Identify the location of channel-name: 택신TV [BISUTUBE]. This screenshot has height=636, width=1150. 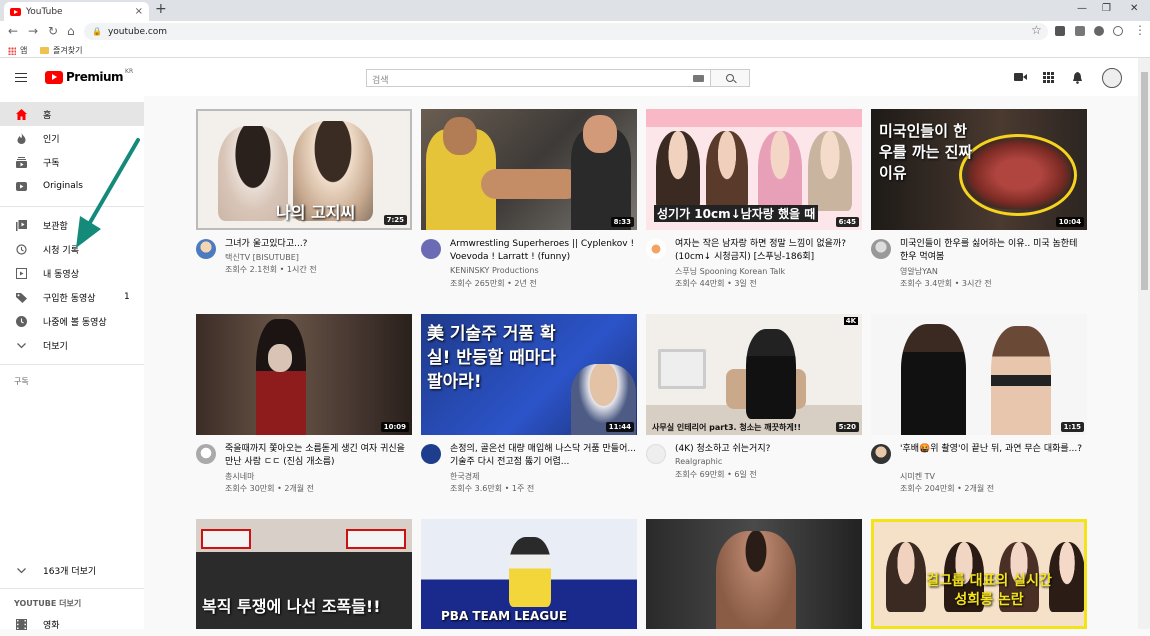
(262, 257).